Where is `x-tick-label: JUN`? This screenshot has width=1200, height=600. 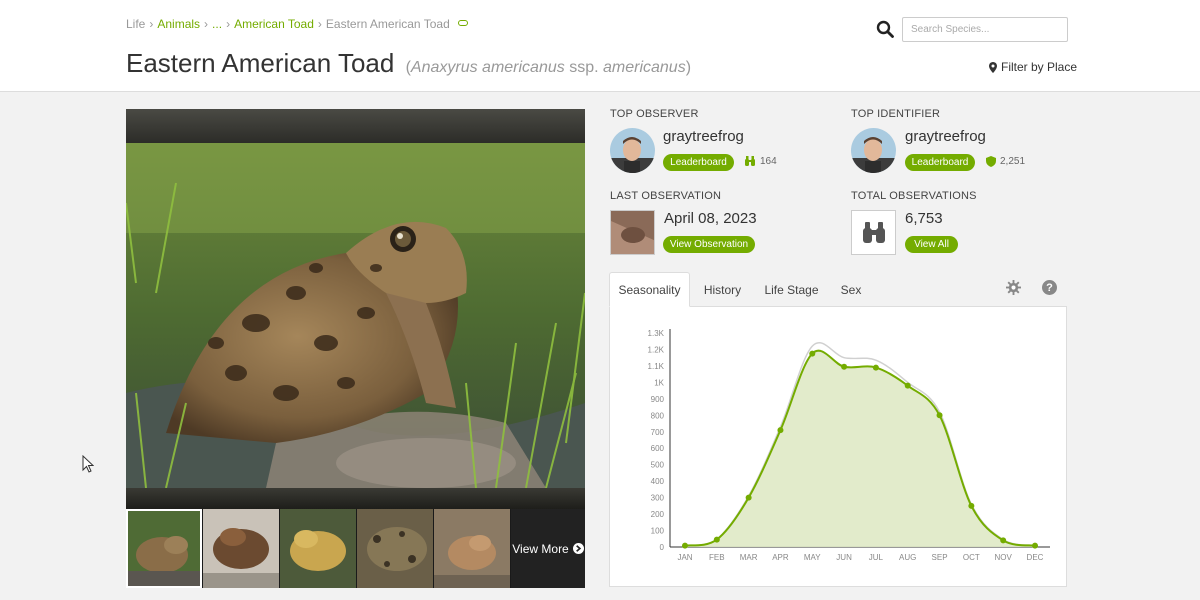
x-tick-label: JUN is located at coordinates (844, 557).